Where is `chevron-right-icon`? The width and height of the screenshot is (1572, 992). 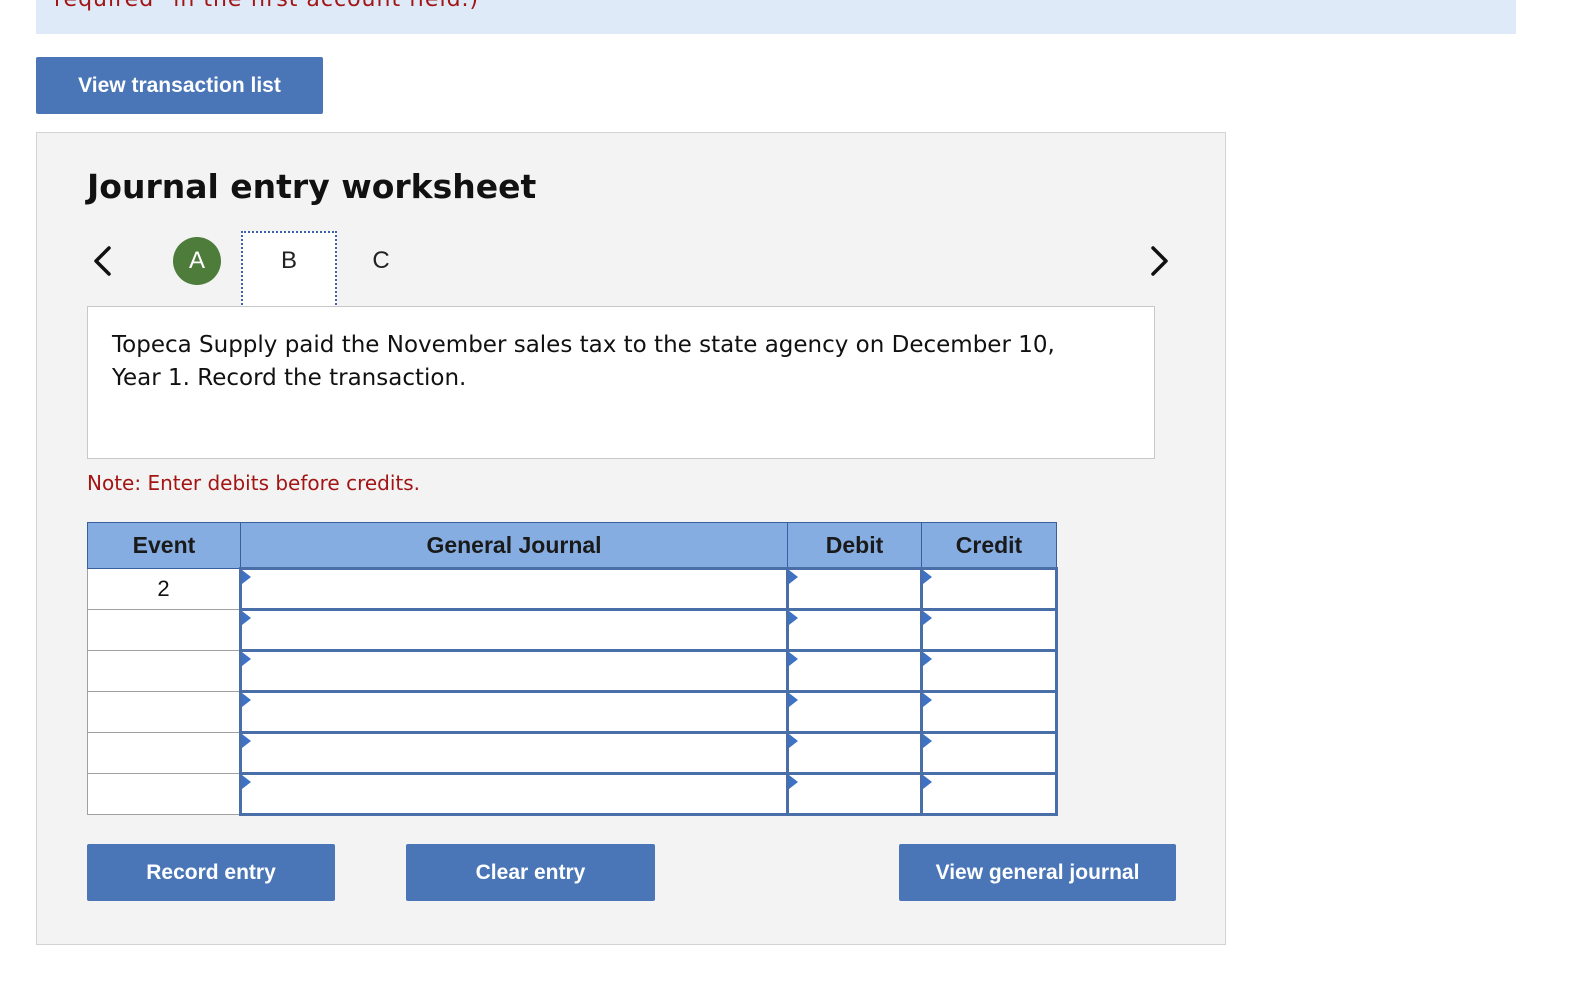 chevron-right-icon is located at coordinates (1159, 261).